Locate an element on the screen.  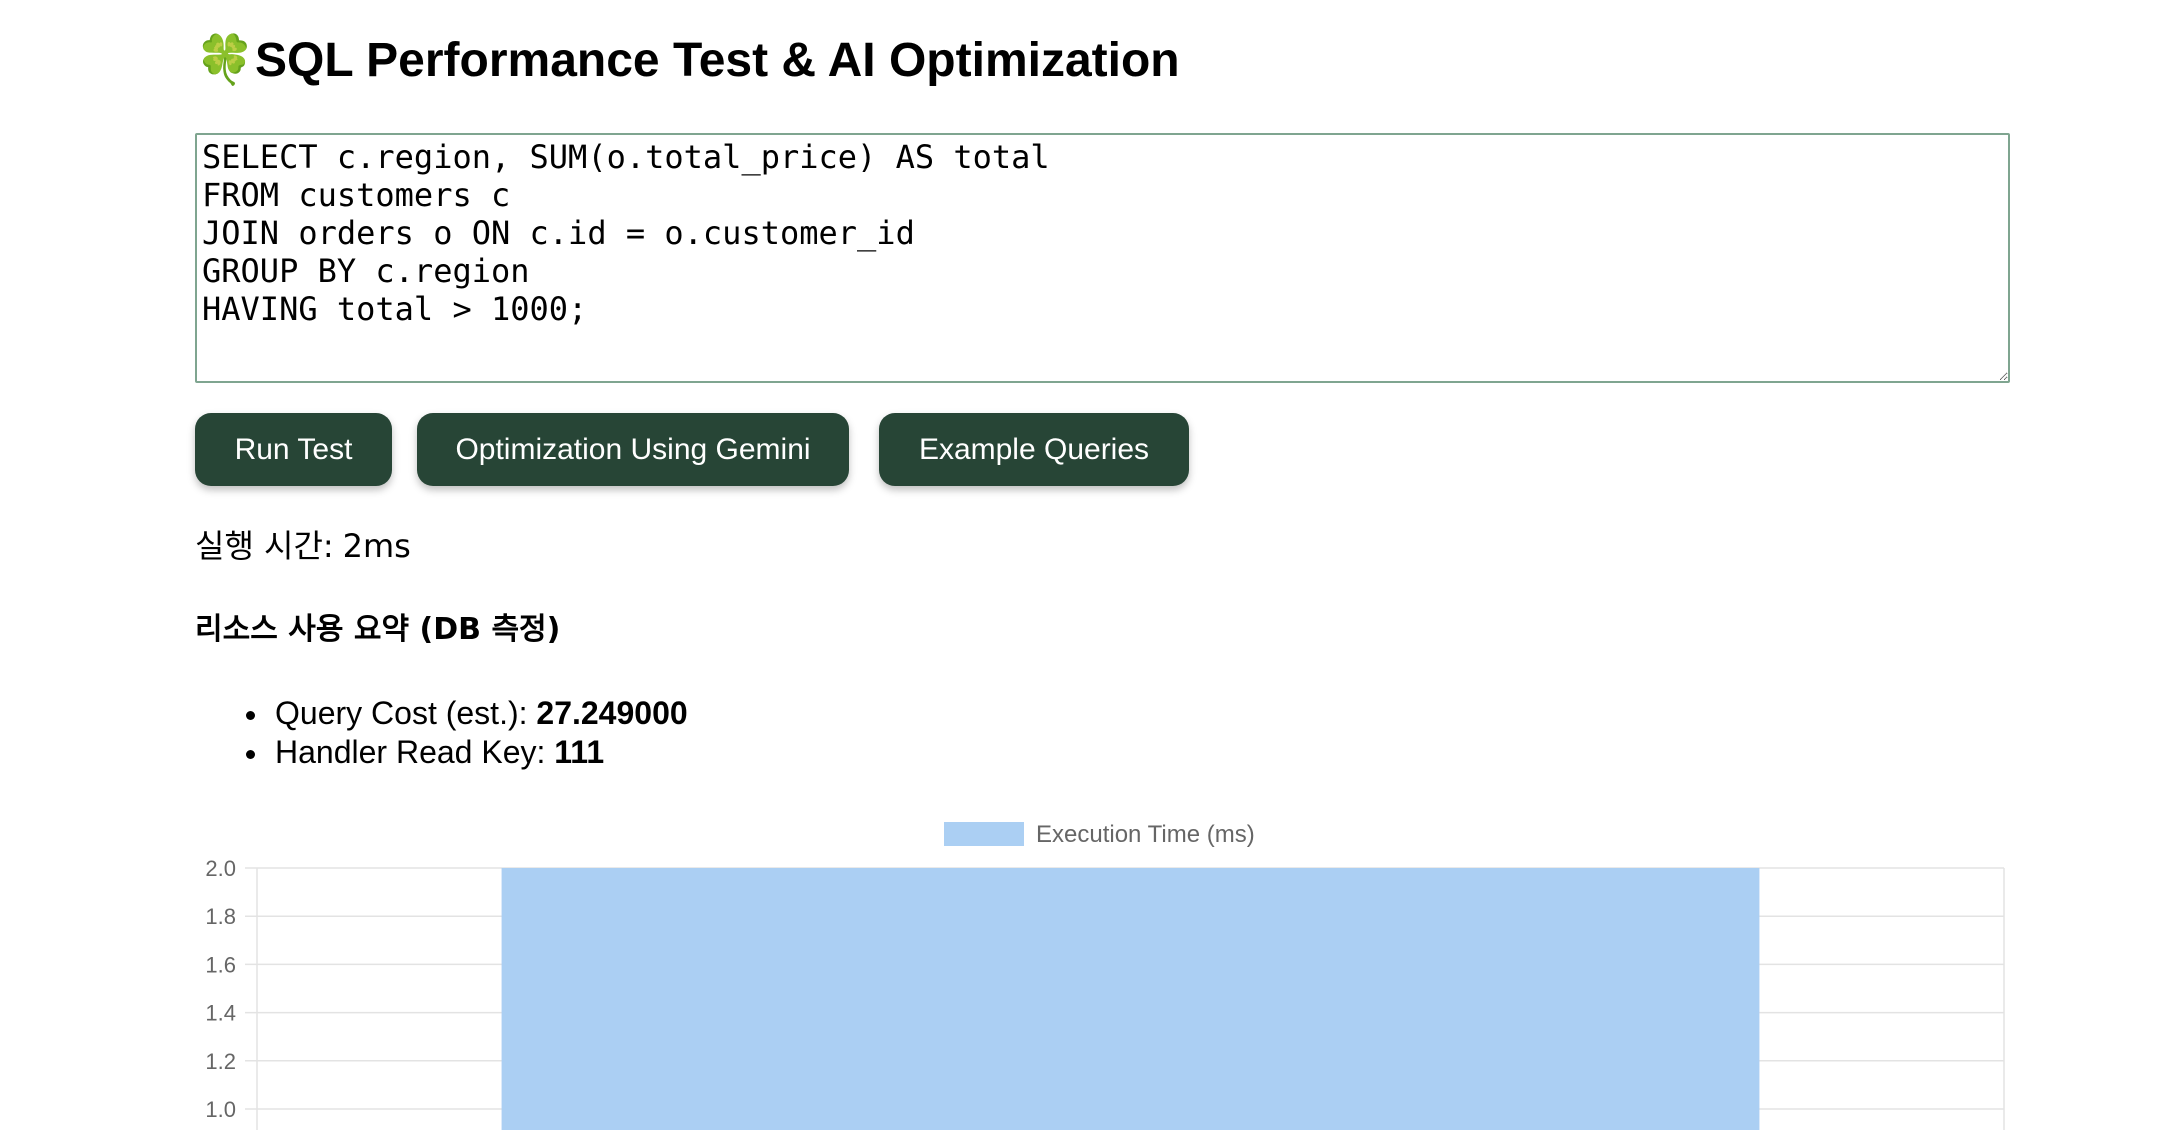
legend-swatch is located at coordinates (984, 834).